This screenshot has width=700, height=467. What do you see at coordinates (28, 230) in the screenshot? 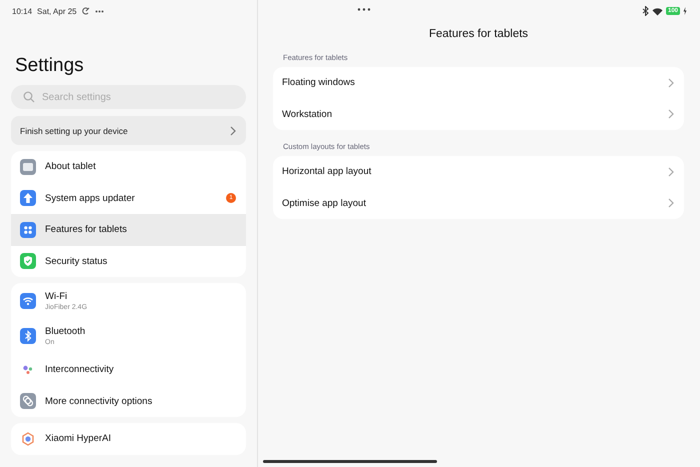
I see `grid-icon` at bounding box center [28, 230].